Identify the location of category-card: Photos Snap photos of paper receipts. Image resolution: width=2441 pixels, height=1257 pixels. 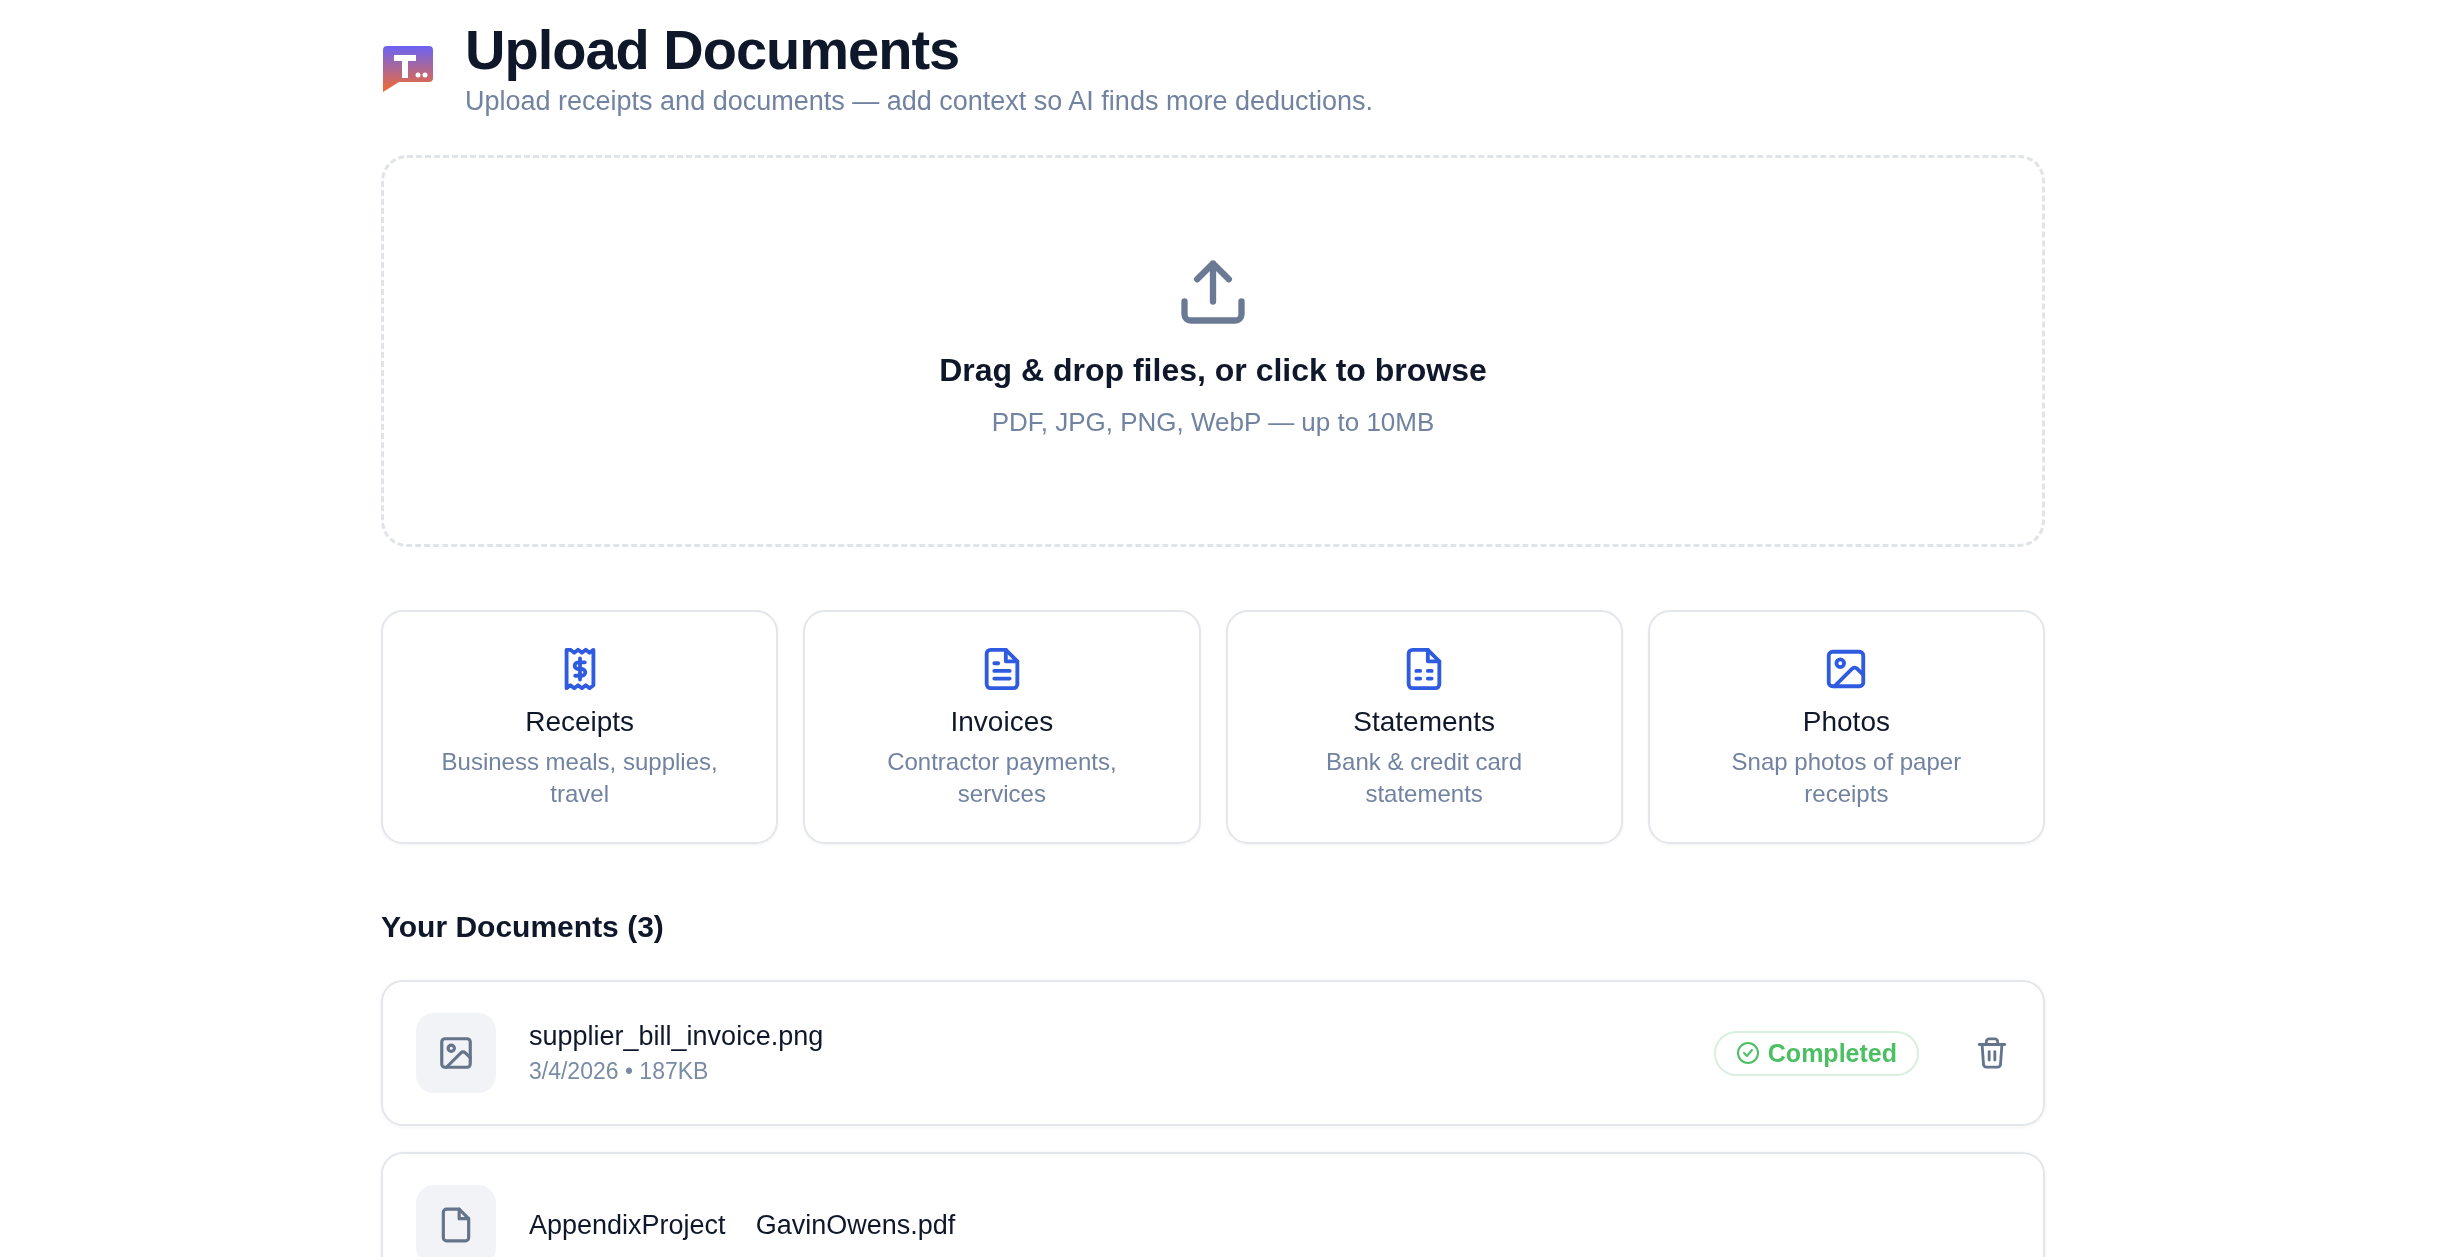
(1846, 727).